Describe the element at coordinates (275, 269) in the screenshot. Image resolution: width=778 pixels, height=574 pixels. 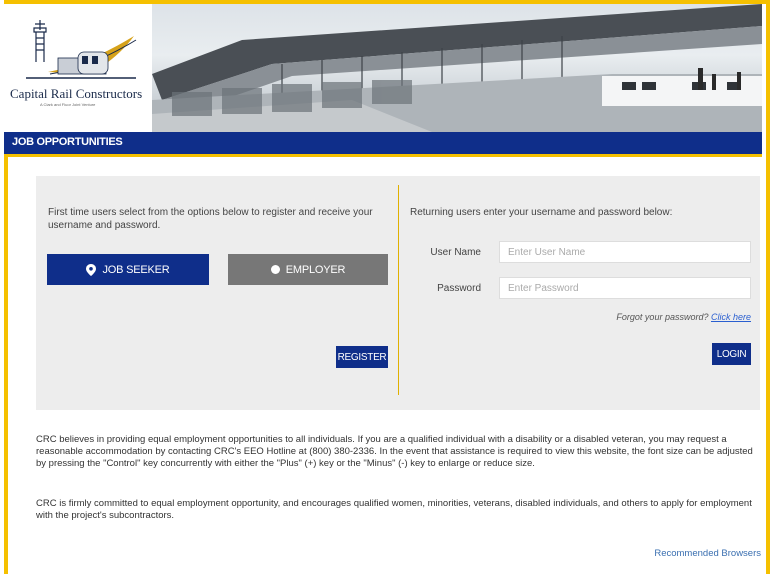
I see `circle-icon` at that location.